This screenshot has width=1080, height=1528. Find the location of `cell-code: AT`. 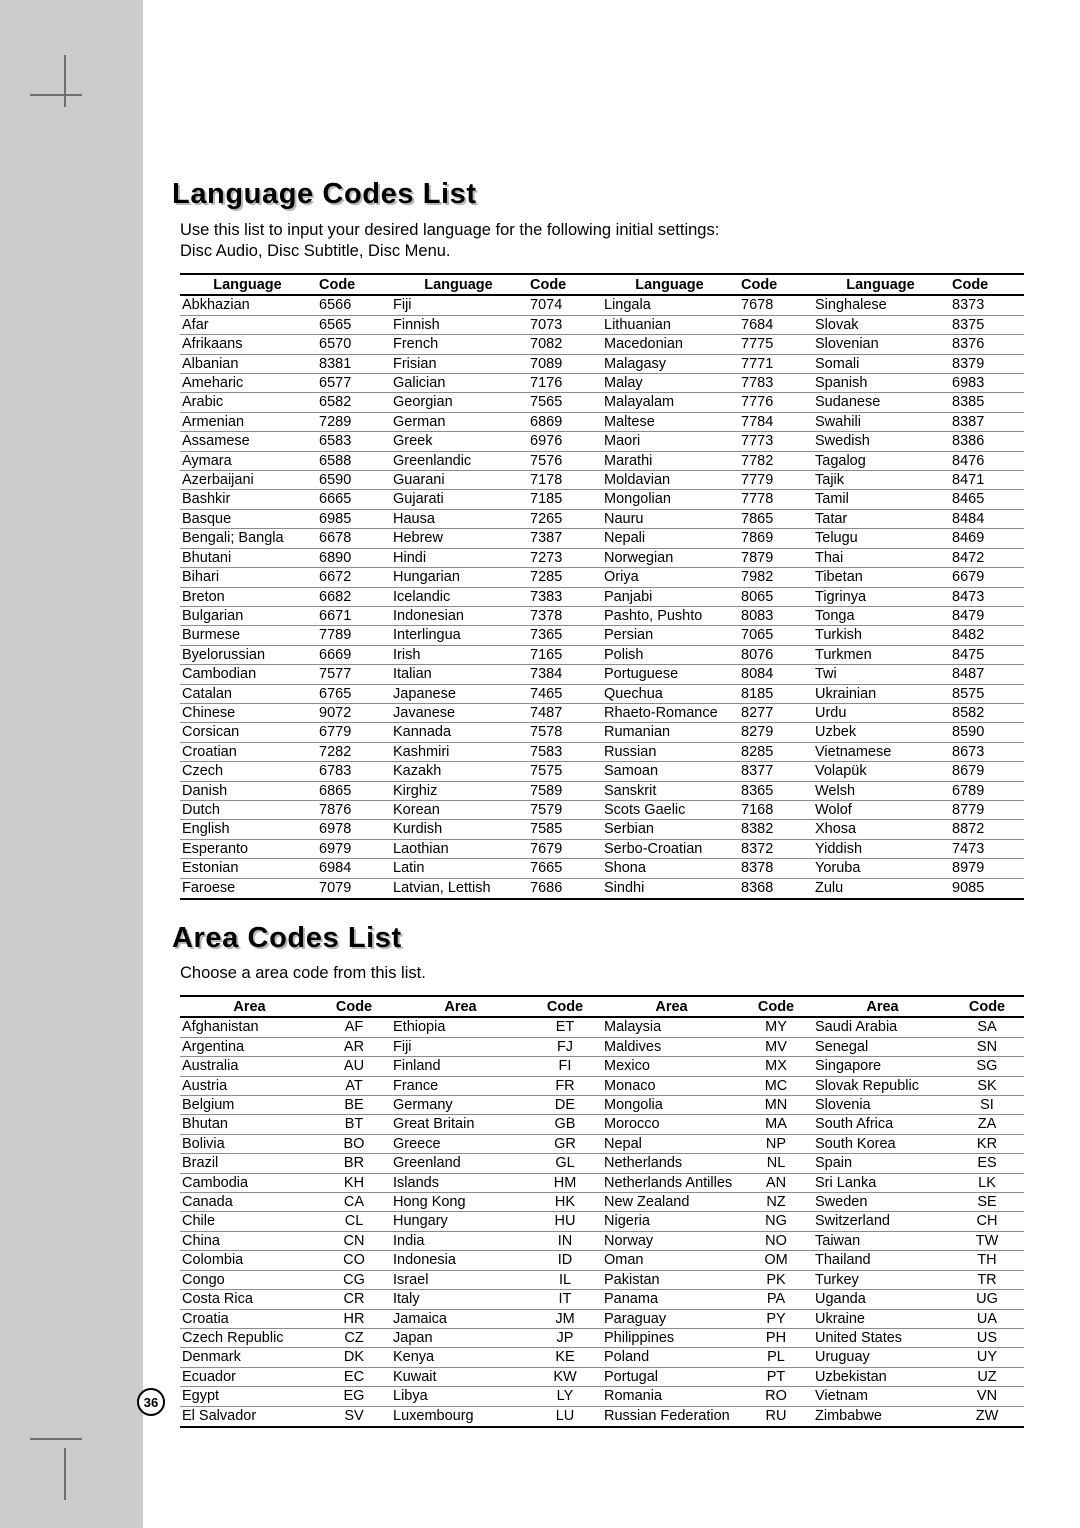

cell-code: AT is located at coordinates (354, 1086).